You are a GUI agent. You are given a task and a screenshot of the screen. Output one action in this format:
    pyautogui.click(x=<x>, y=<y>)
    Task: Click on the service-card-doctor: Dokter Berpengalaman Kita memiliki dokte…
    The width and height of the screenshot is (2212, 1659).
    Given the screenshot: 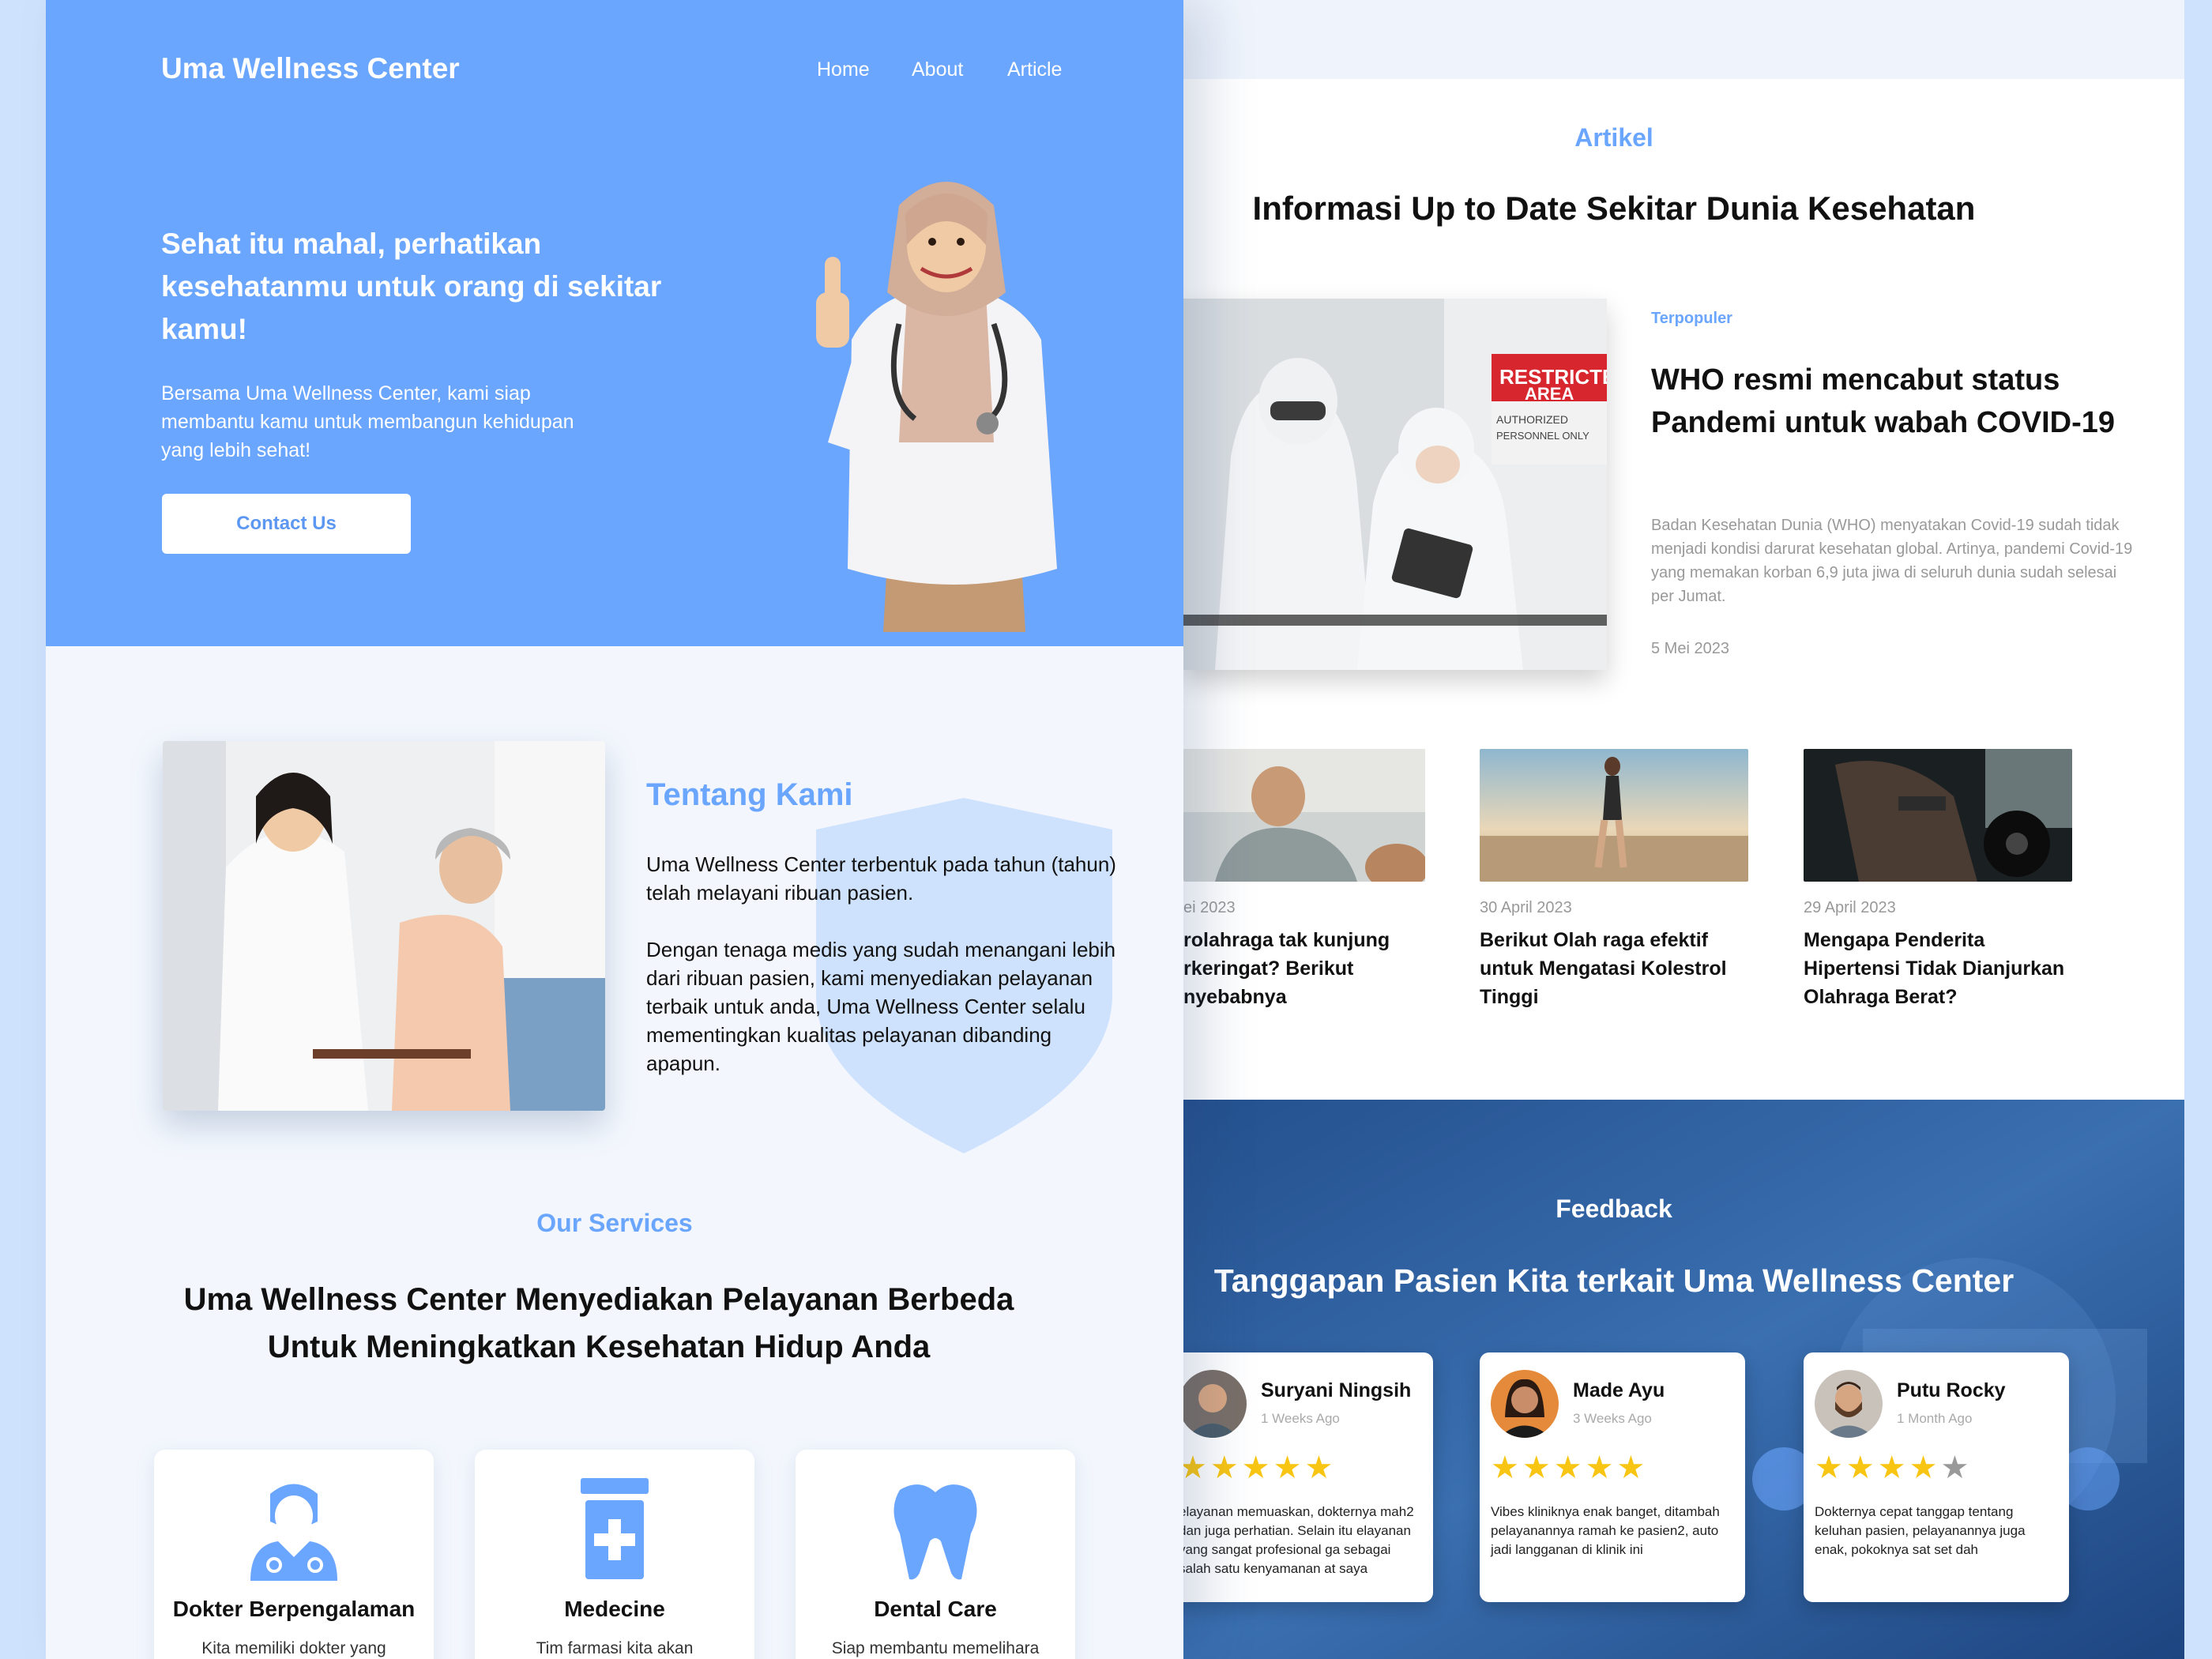 What is the action you would take?
    pyautogui.click(x=294, y=1554)
    